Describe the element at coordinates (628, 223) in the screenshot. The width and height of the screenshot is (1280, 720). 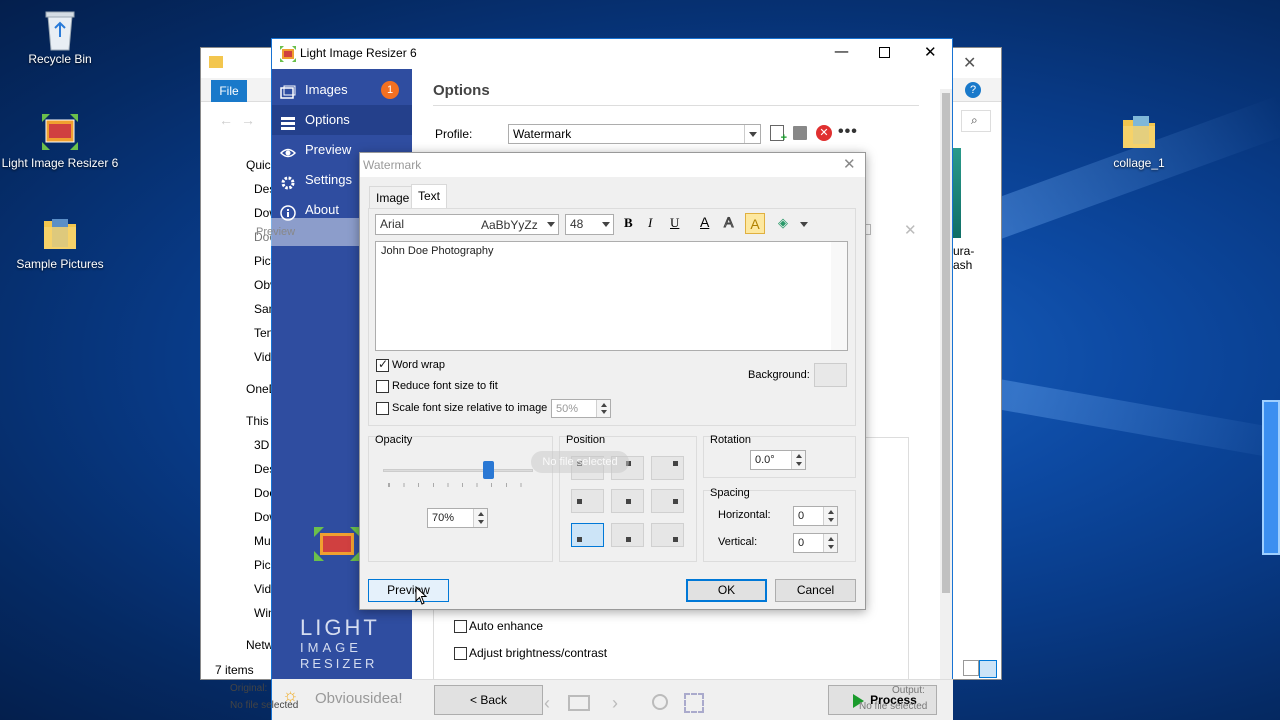
I see `bold-button: B` at that location.